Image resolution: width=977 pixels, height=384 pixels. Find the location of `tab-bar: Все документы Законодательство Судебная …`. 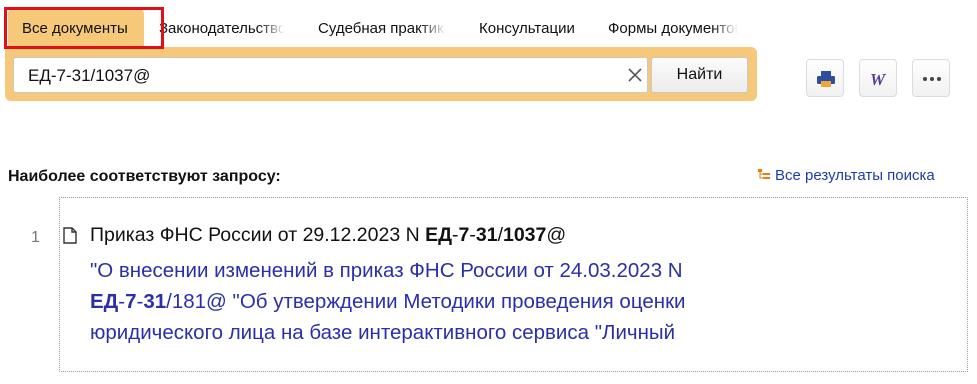

tab-bar: Все документы Законодательство Судебная … is located at coordinates (378, 28).